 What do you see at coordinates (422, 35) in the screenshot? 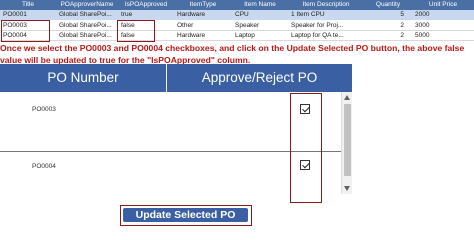
I see `cell-unitprice: 5000` at bounding box center [422, 35].